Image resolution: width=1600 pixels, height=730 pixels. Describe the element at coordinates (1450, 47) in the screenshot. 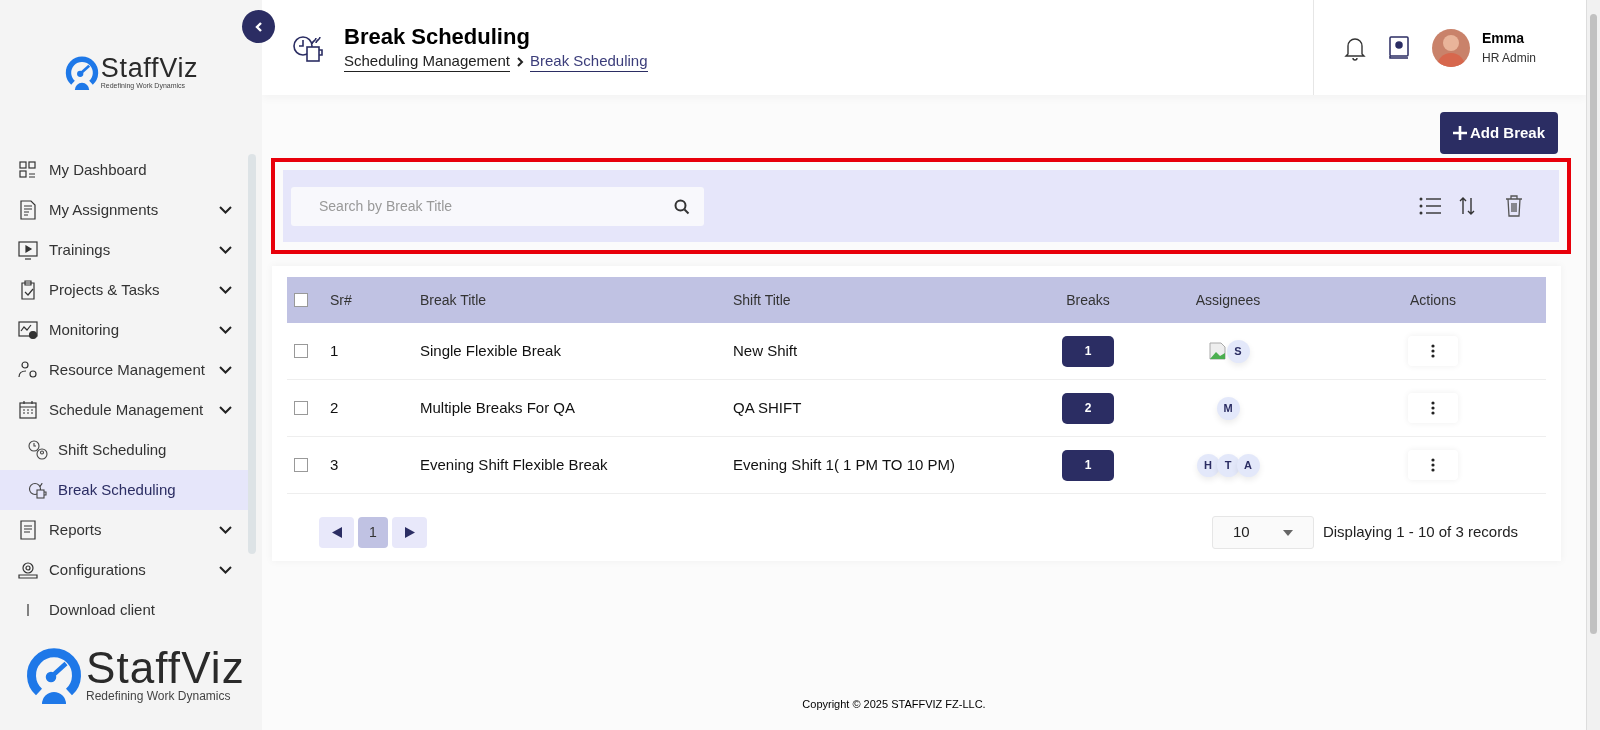

I see `avatar` at that location.